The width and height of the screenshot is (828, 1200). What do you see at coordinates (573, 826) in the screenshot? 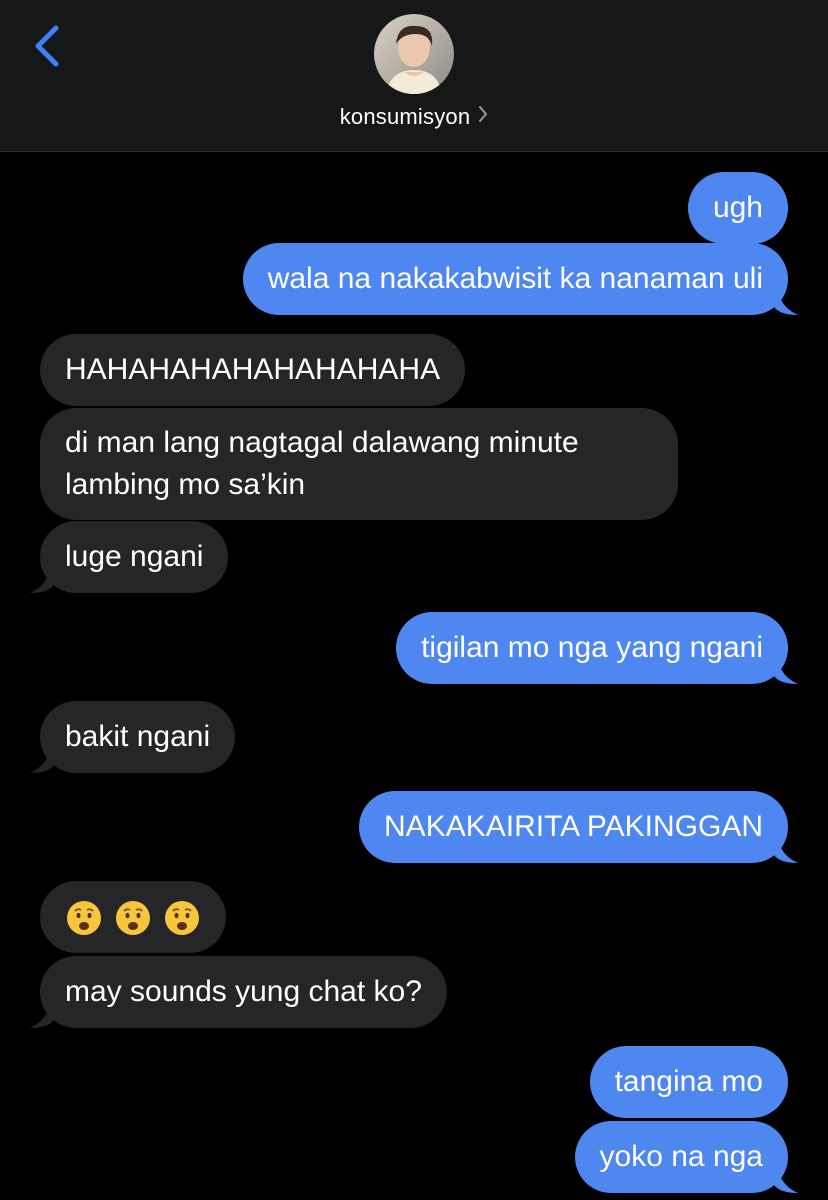
I see `message-text: NAKAKAIRITA PAKINGGAN` at bounding box center [573, 826].